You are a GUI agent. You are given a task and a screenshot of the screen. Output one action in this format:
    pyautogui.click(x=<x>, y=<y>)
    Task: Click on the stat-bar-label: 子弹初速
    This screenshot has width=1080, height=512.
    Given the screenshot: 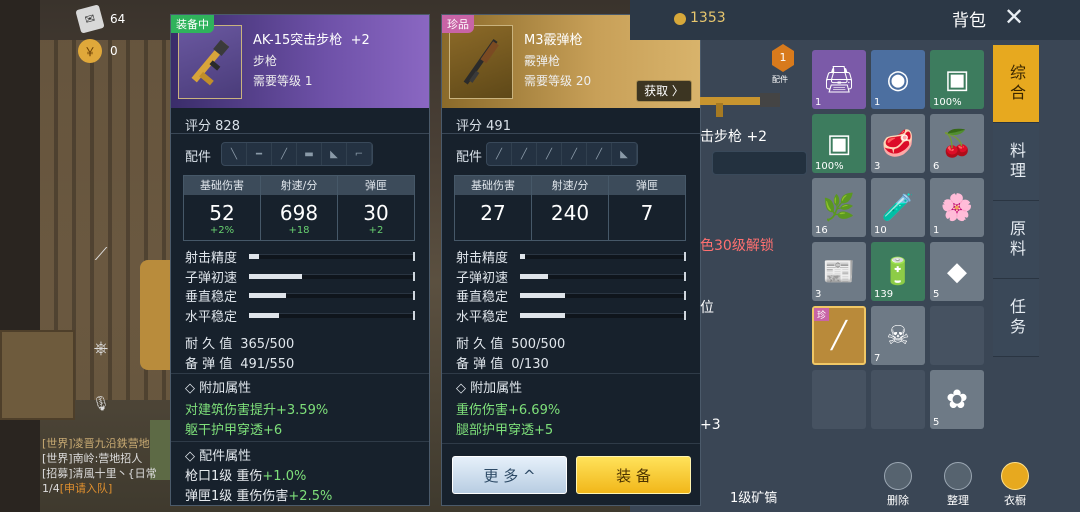 What is the action you would take?
    pyautogui.click(x=211, y=278)
    